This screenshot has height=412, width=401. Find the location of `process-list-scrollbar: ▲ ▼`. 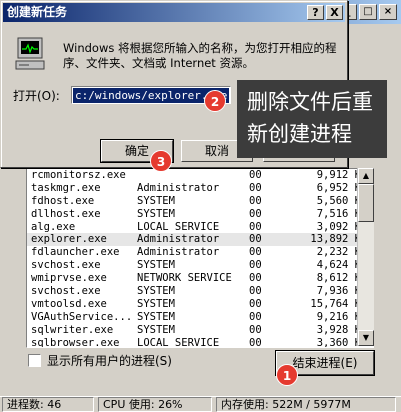

process-list-scrollbar: ▲ ▼ is located at coordinates (365, 257).